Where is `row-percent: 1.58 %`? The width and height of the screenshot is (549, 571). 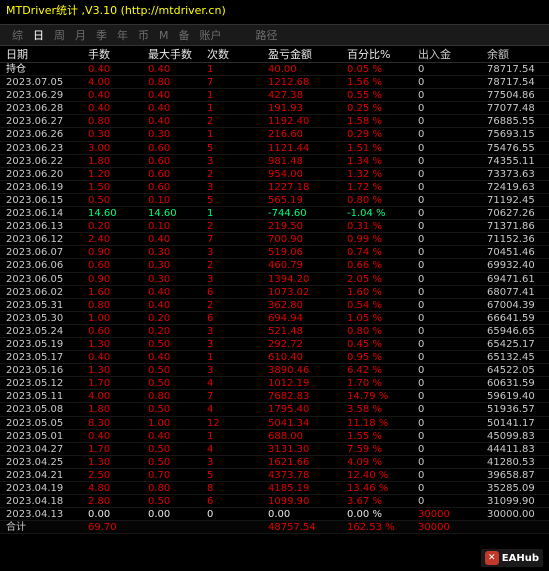 row-percent: 1.58 % is located at coordinates (364, 122).